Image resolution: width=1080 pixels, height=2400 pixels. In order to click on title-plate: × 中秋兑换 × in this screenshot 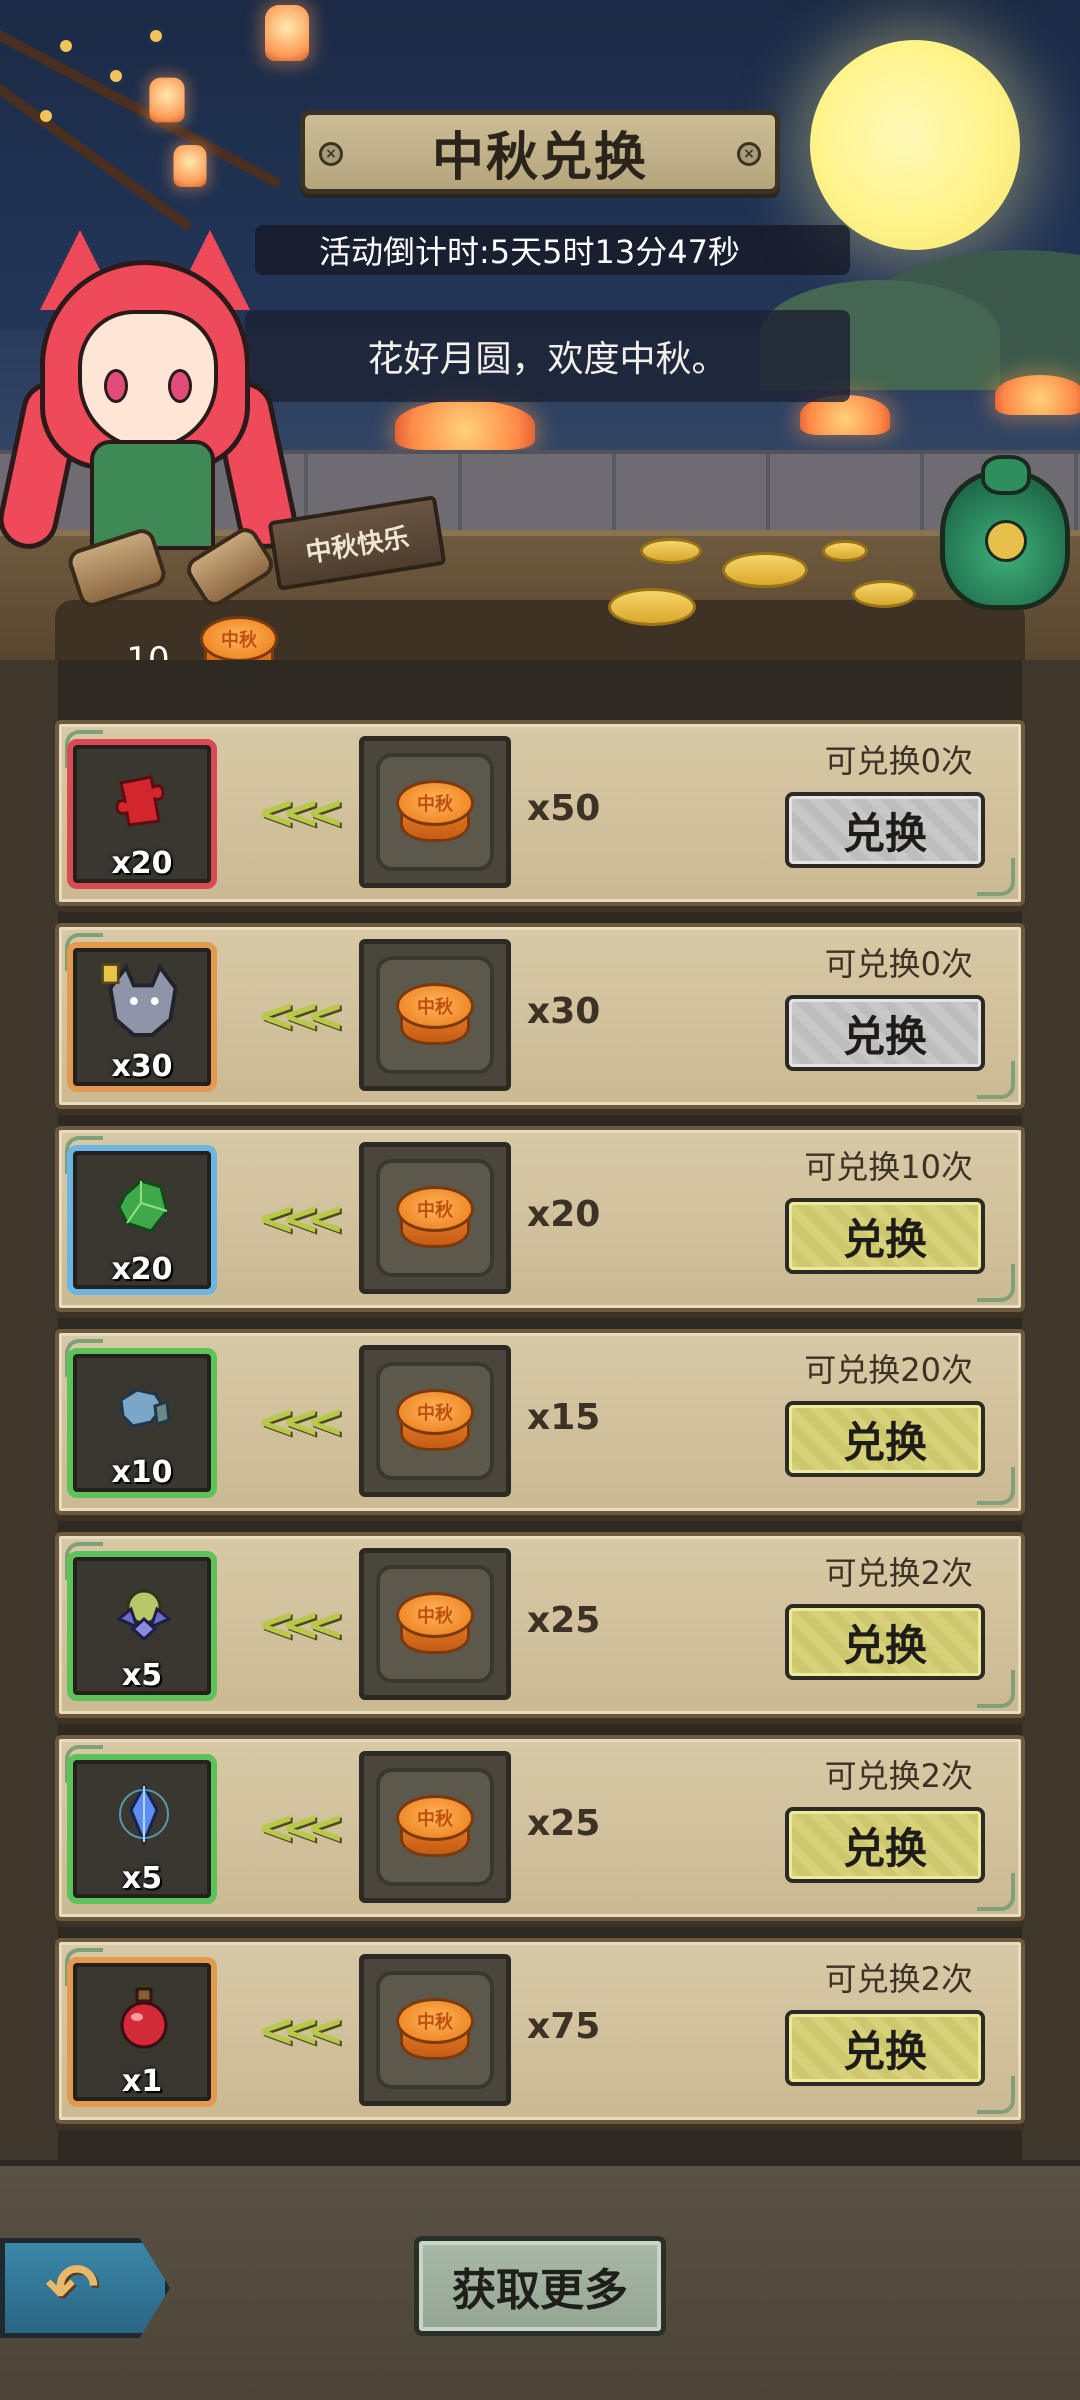, I will do `click(540, 152)`.